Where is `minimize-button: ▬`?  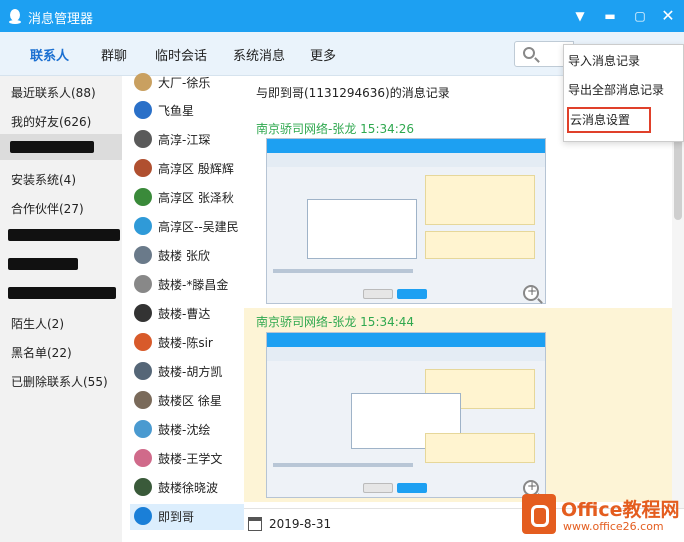 minimize-button: ▬ is located at coordinates (610, 16).